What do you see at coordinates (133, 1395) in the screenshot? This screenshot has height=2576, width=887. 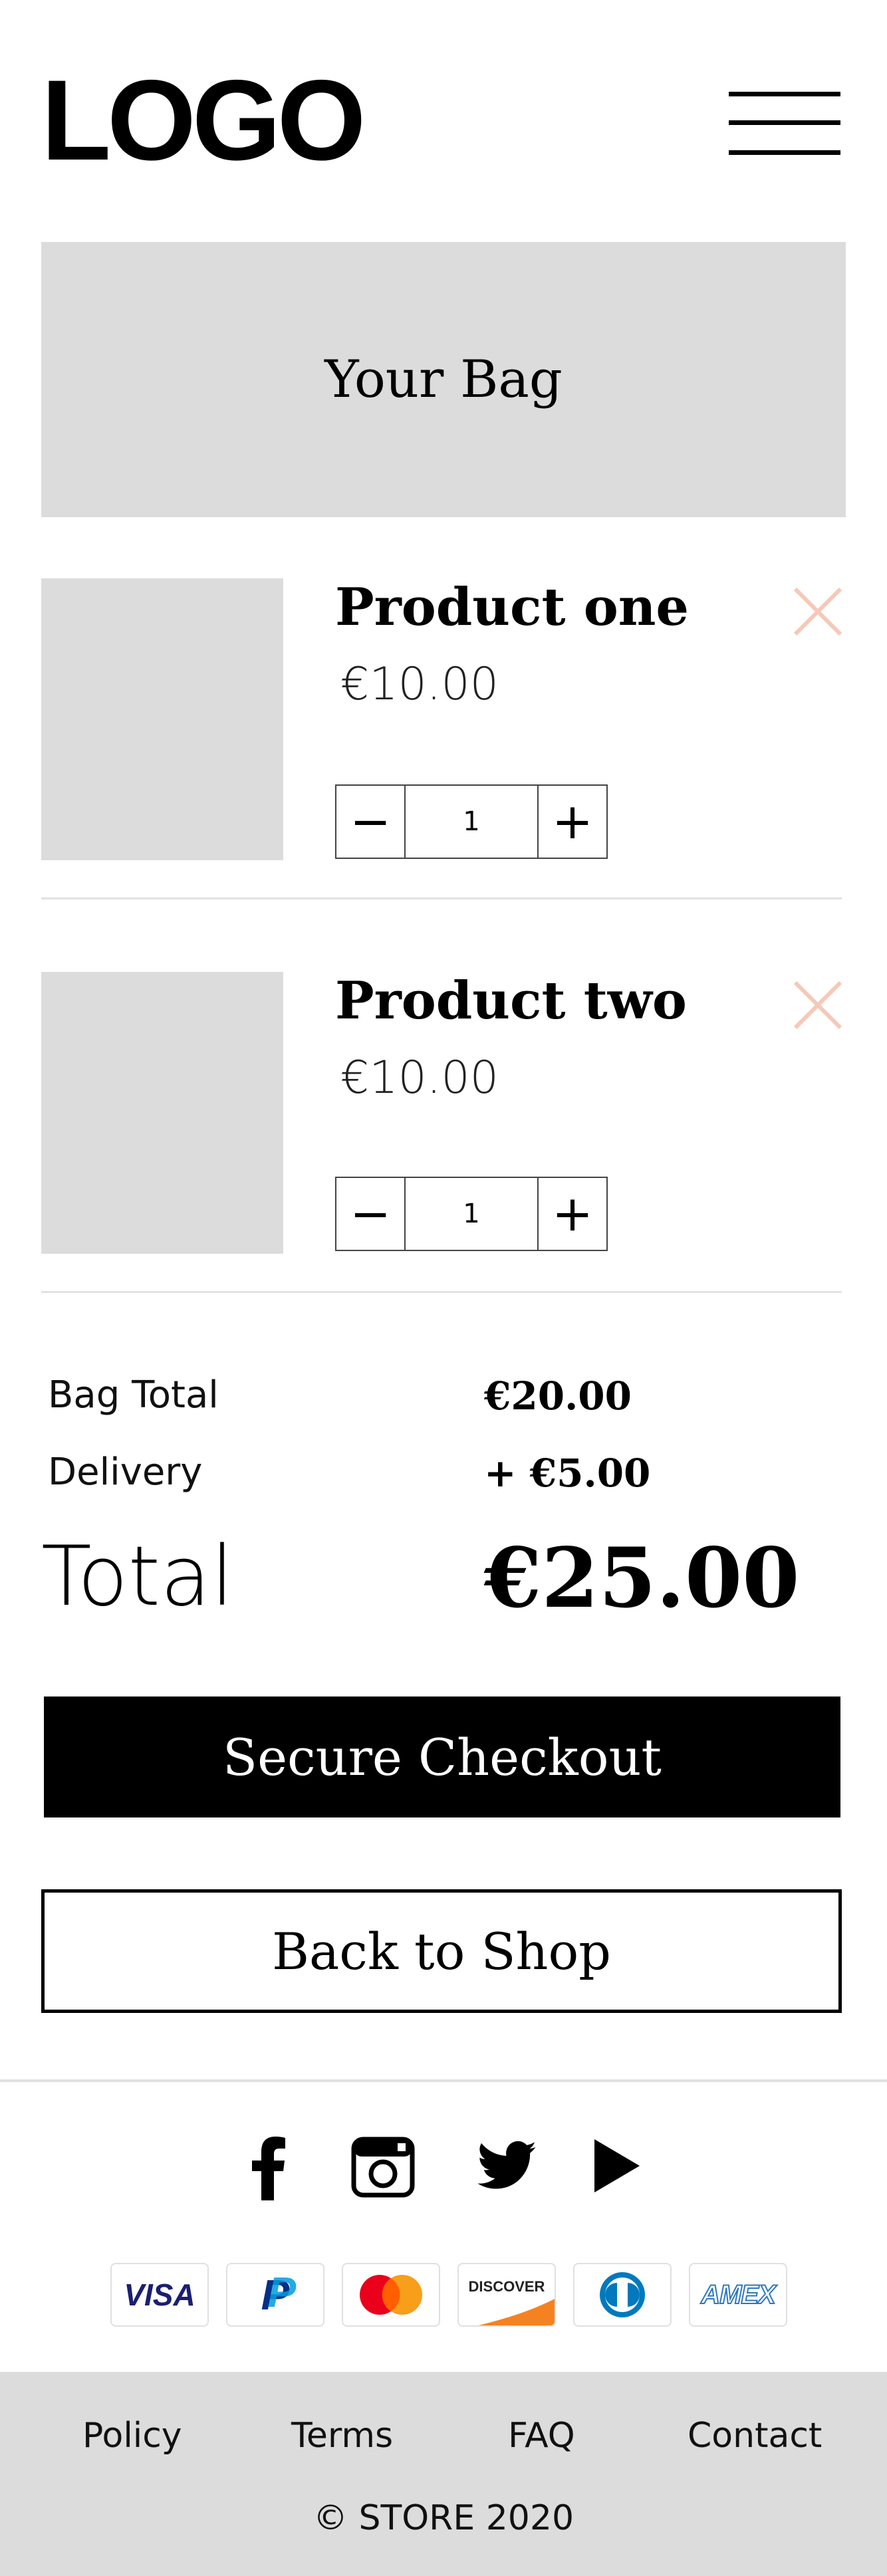 I see `bag-total-label: Bag Total` at bounding box center [133, 1395].